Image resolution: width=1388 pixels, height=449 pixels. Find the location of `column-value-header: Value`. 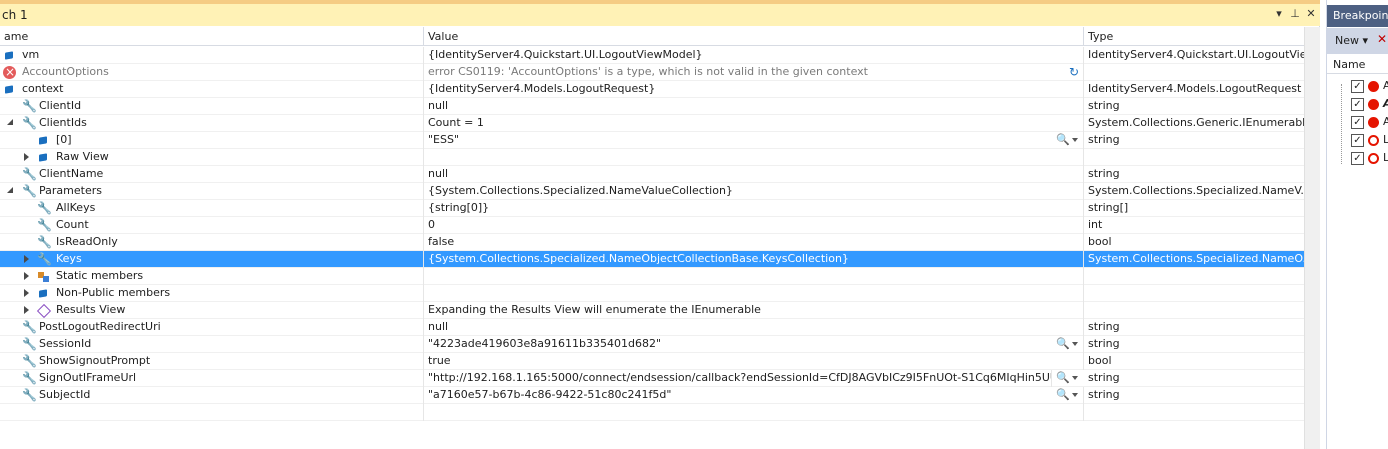

column-value-header: Value is located at coordinates (754, 36).